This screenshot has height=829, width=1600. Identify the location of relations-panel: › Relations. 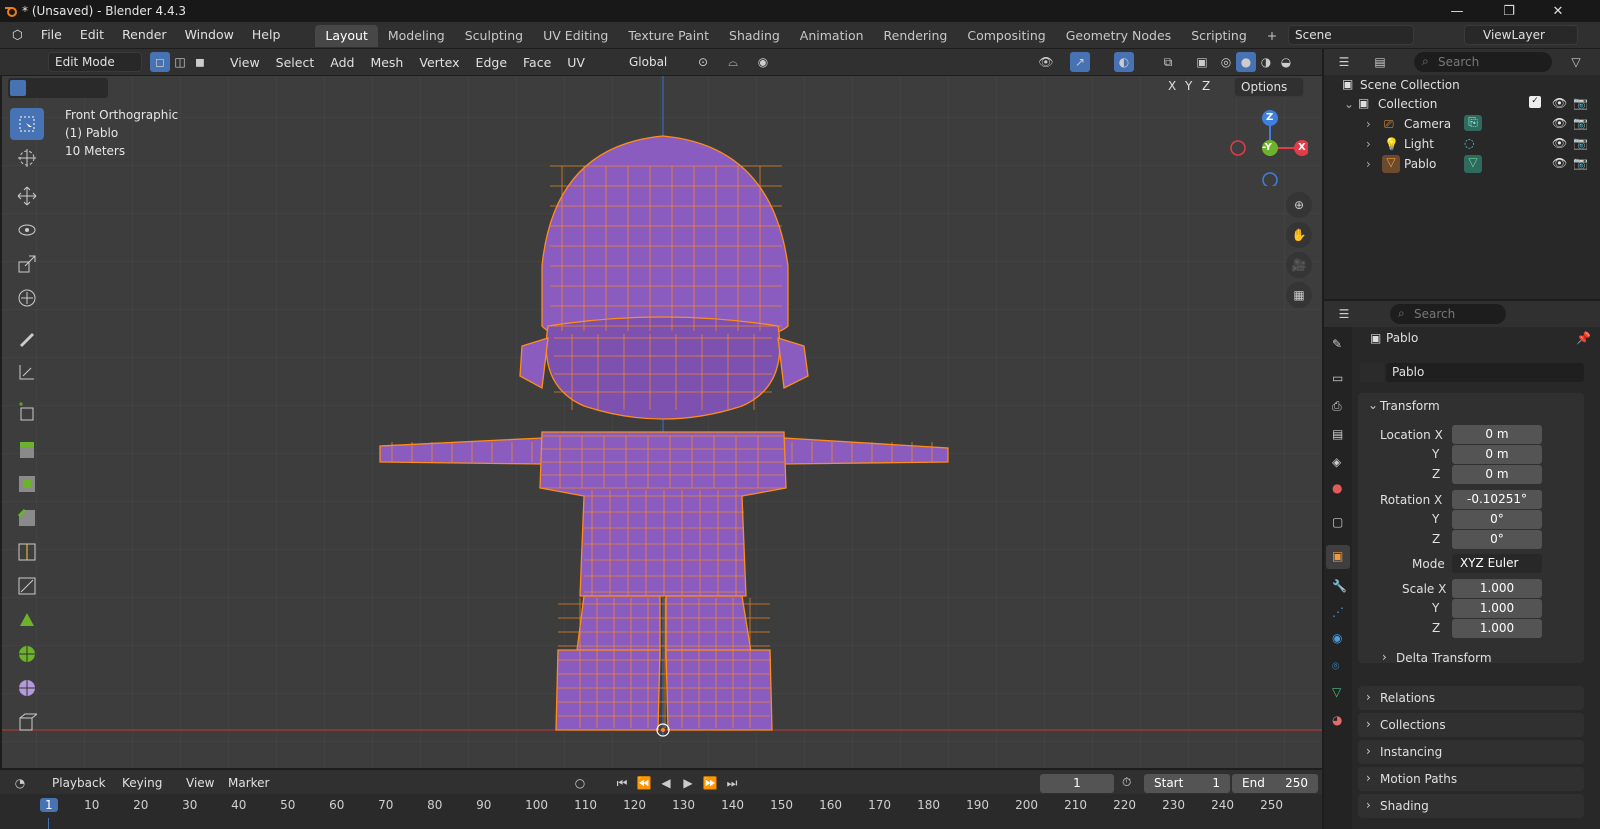
(1471, 698).